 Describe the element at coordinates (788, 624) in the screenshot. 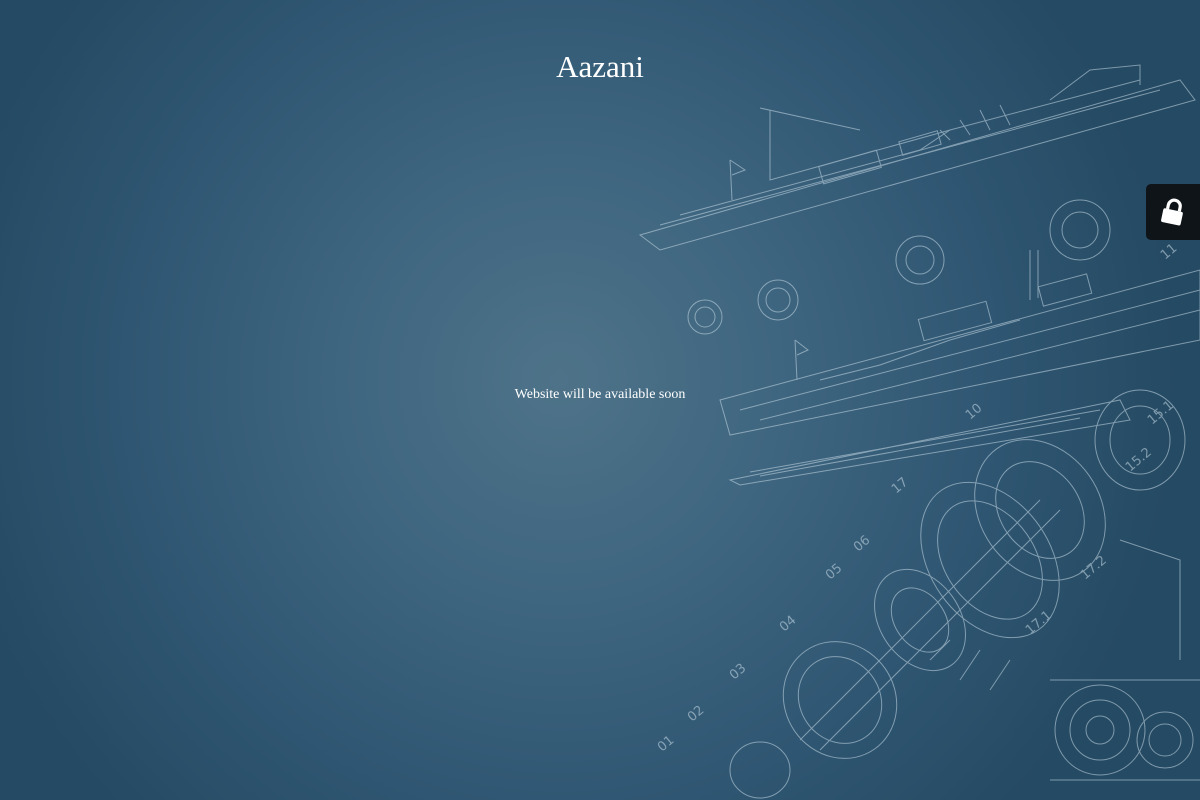

I see `svg-text: 04` at that location.